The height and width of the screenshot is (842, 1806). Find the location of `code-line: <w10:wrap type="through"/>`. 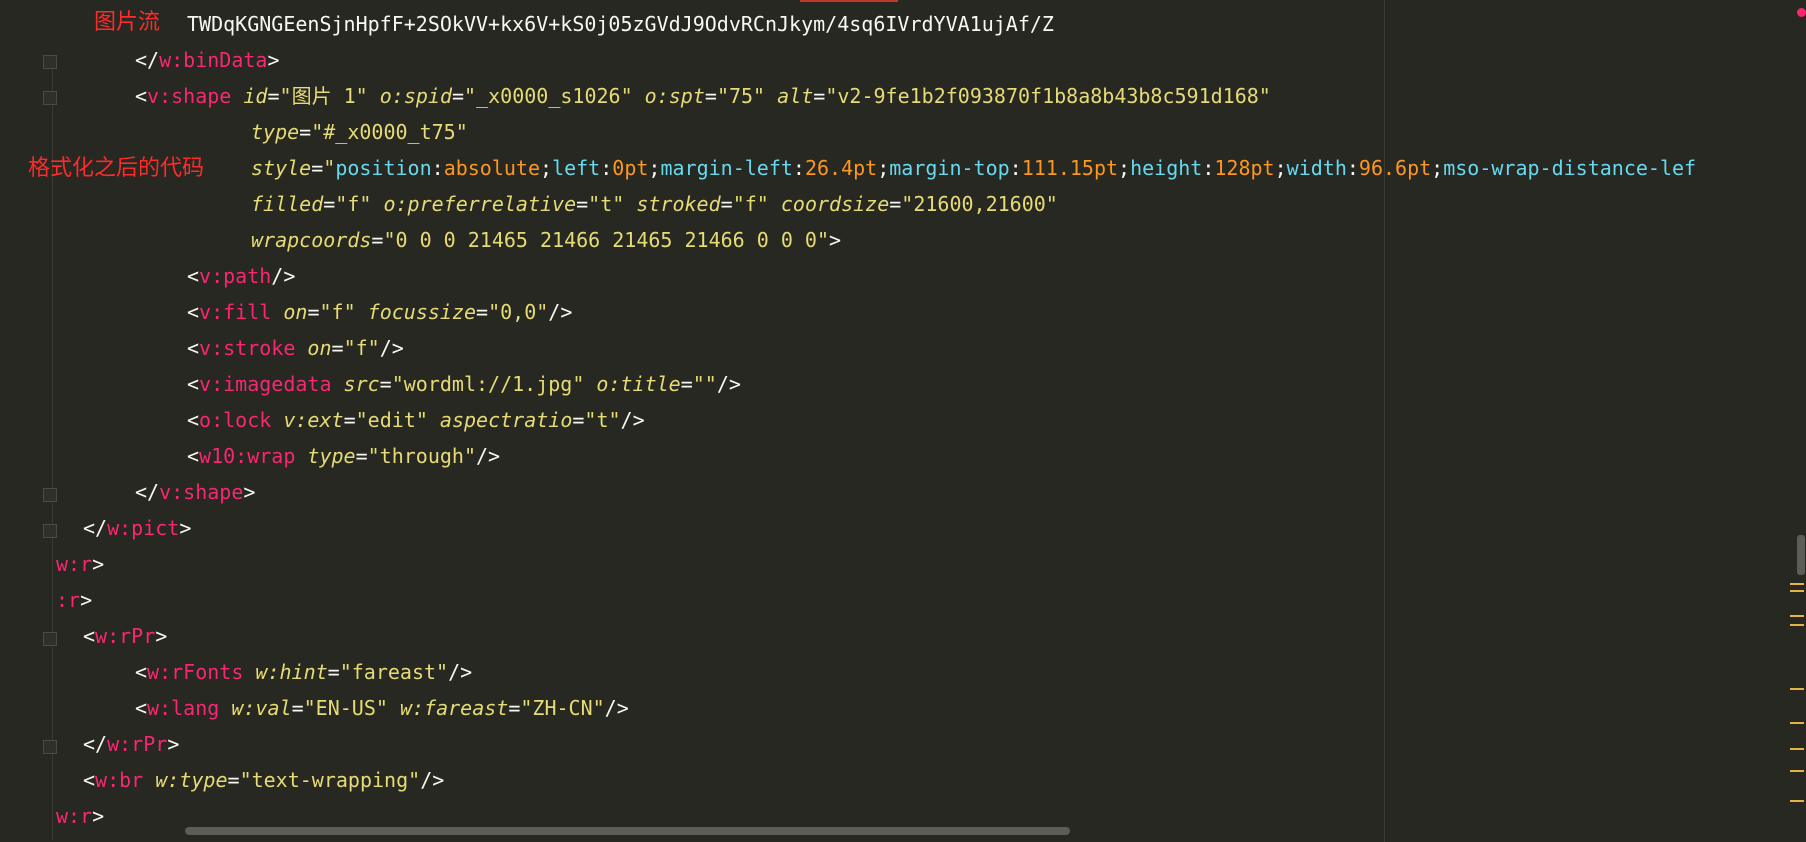

code-line: <w10:wrap type="through"/> is located at coordinates (250, 456).